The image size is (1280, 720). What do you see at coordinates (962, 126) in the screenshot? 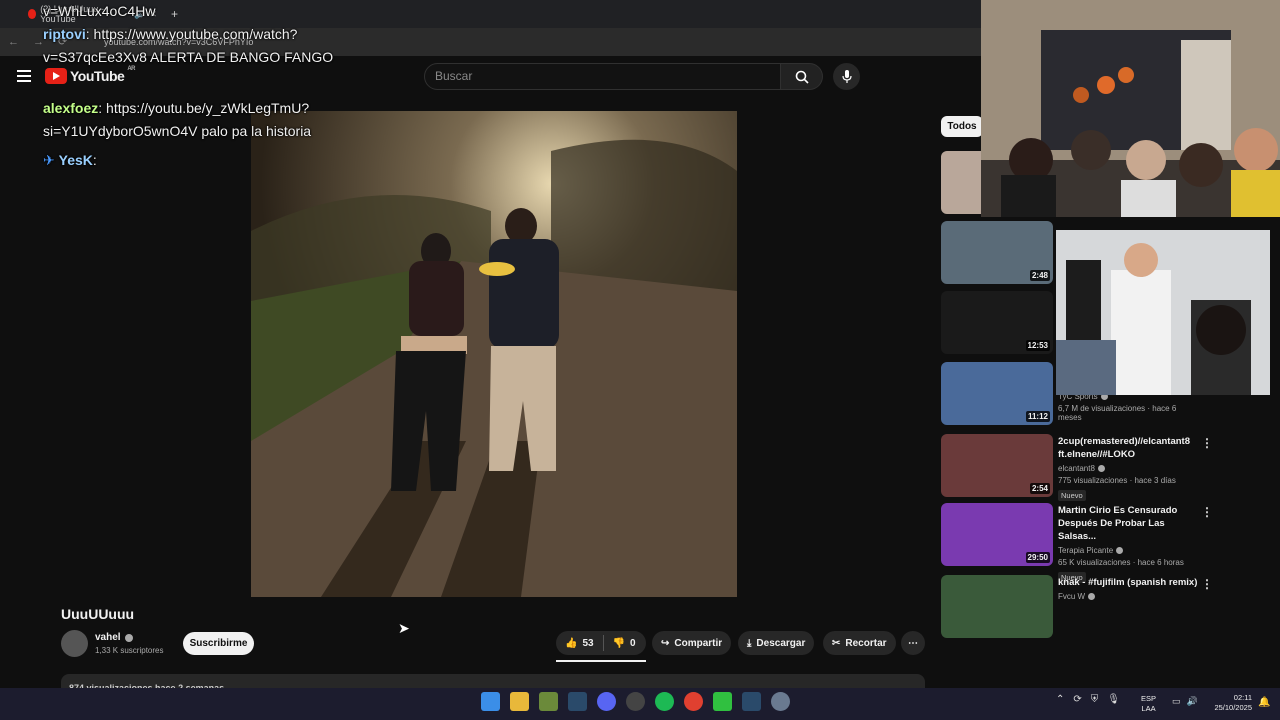
I see `filter-chip-all: Todos` at bounding box center [962, 126].